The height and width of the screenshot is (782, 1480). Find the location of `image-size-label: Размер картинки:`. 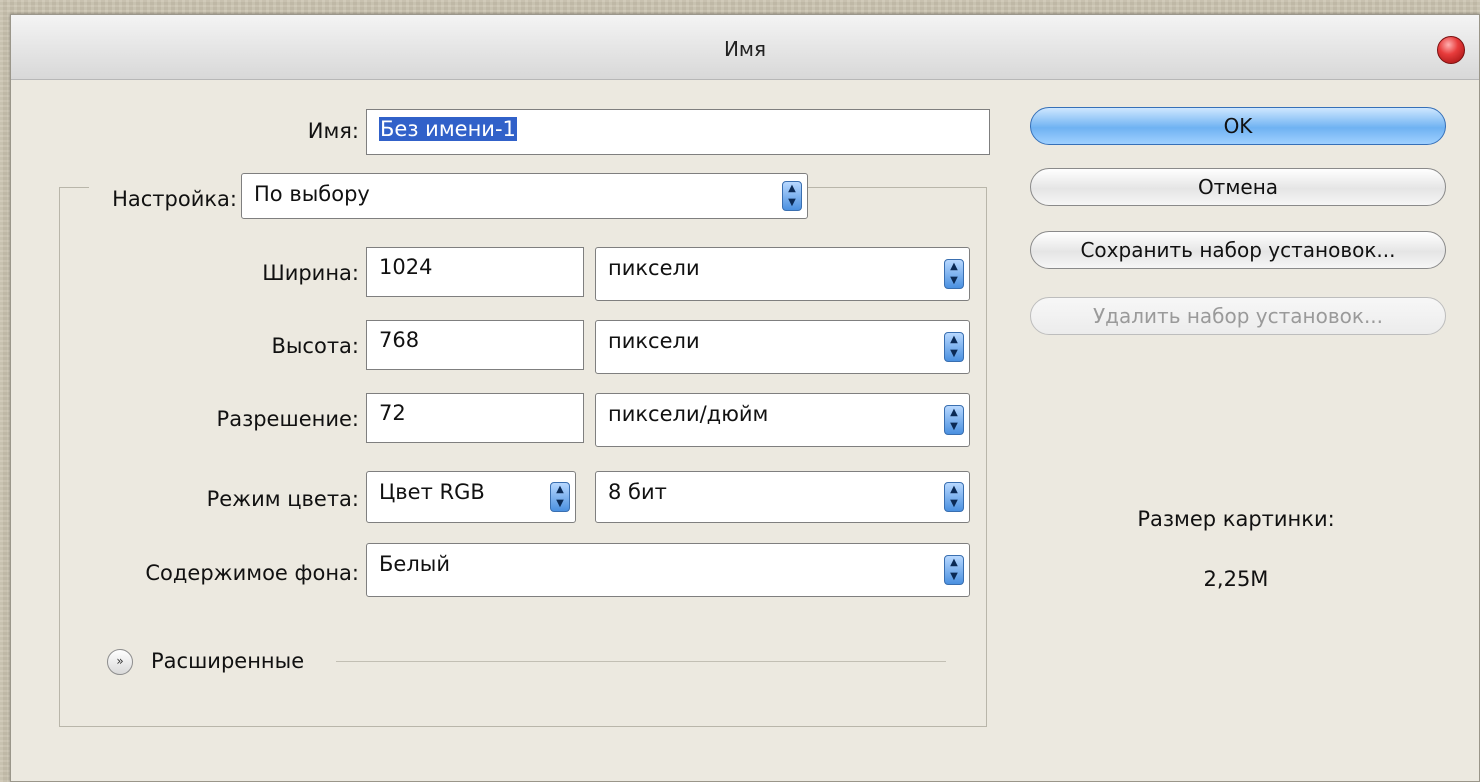

image-size-label: Размер картинки: is located at coordinates (1236, 519).